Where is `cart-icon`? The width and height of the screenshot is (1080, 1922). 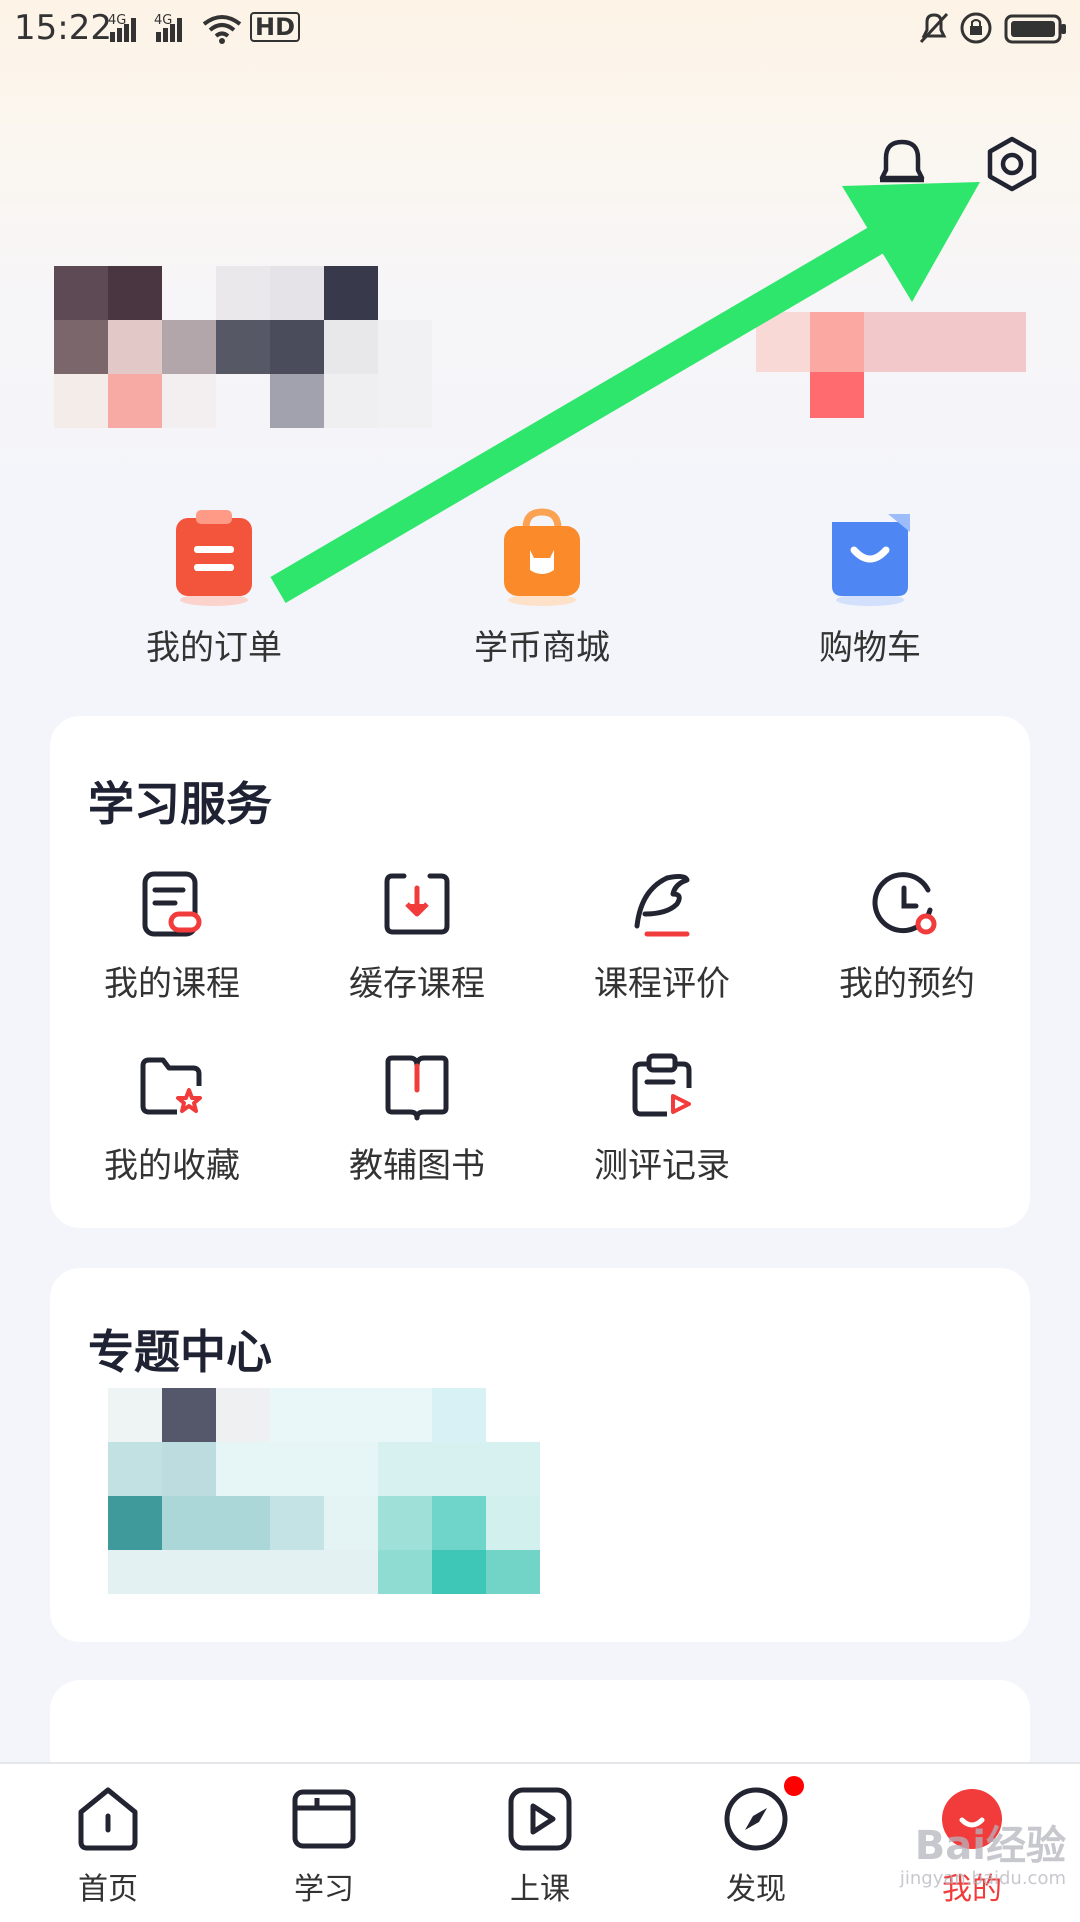 cart-icon is located at coordinates (871, 560).